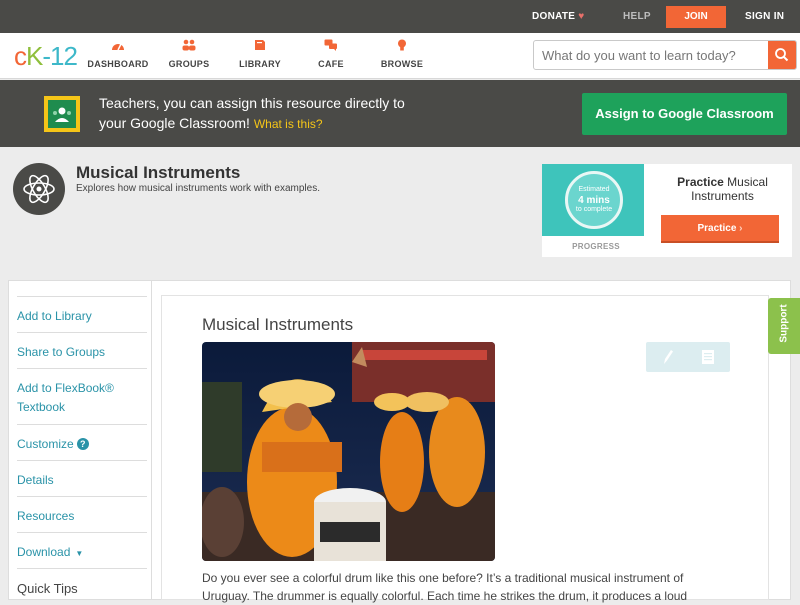 Image resolution: width=800 pixels, height=605 pixels. I want to click on search-box, so click(665, 55).